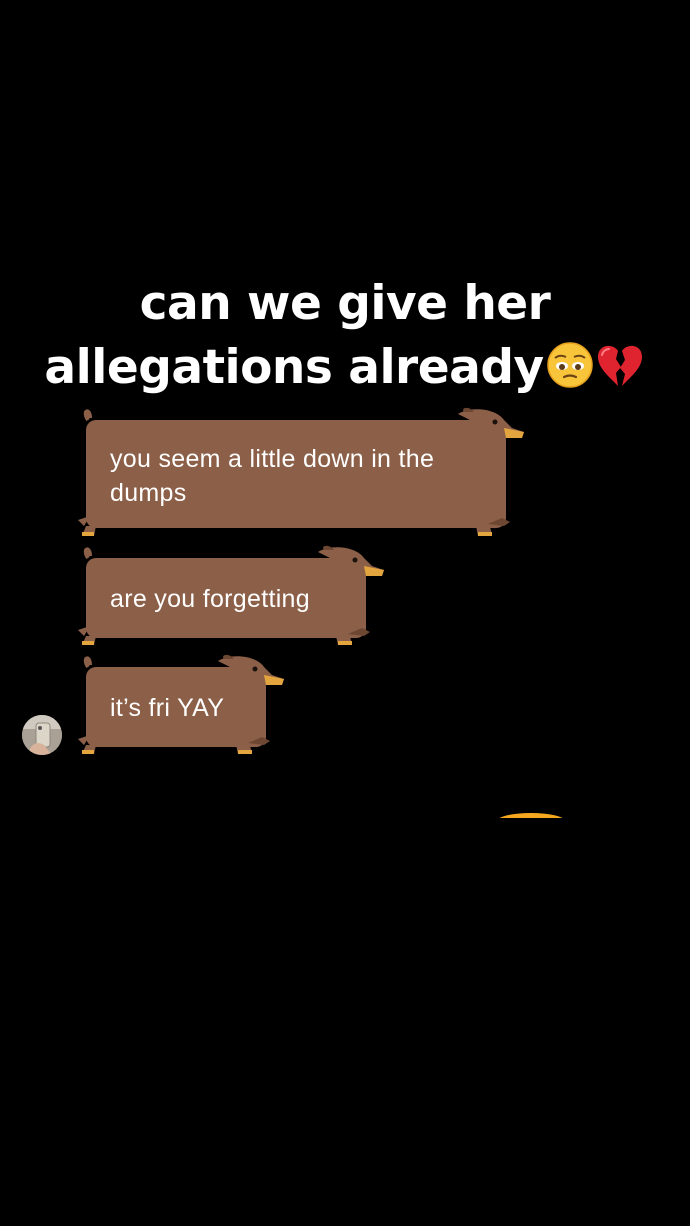 The image size is (690, 1226). What do you see at coordinates (210, 599) in the screenshot?
I see `message-text-2: are you forgetting` at bounding box center [210, 599].